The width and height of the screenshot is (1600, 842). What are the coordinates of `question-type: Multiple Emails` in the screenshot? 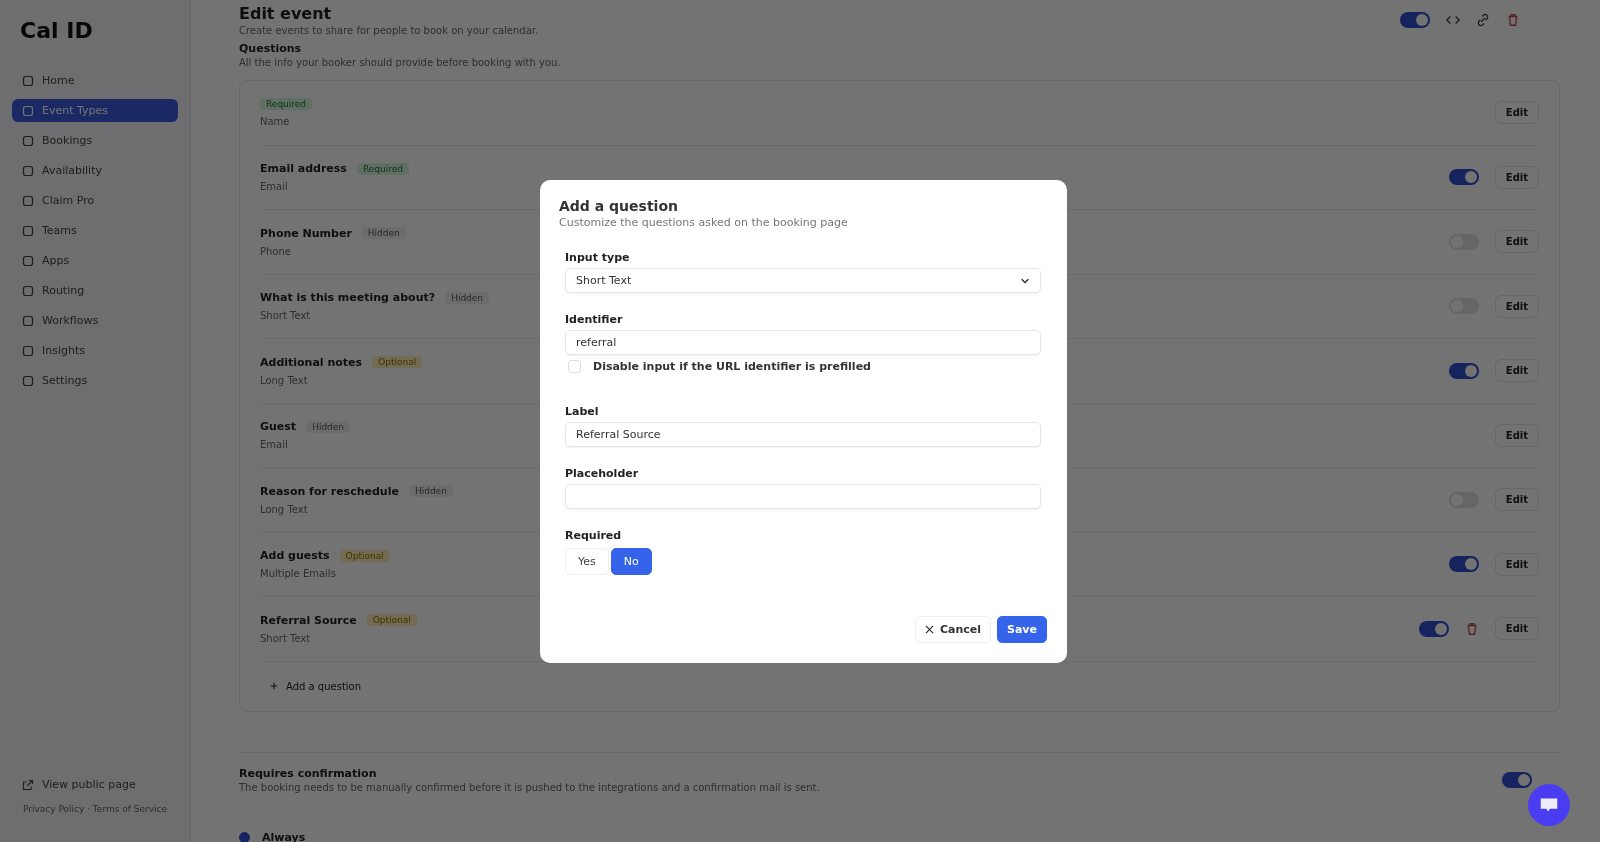 It's located at (298, 574).